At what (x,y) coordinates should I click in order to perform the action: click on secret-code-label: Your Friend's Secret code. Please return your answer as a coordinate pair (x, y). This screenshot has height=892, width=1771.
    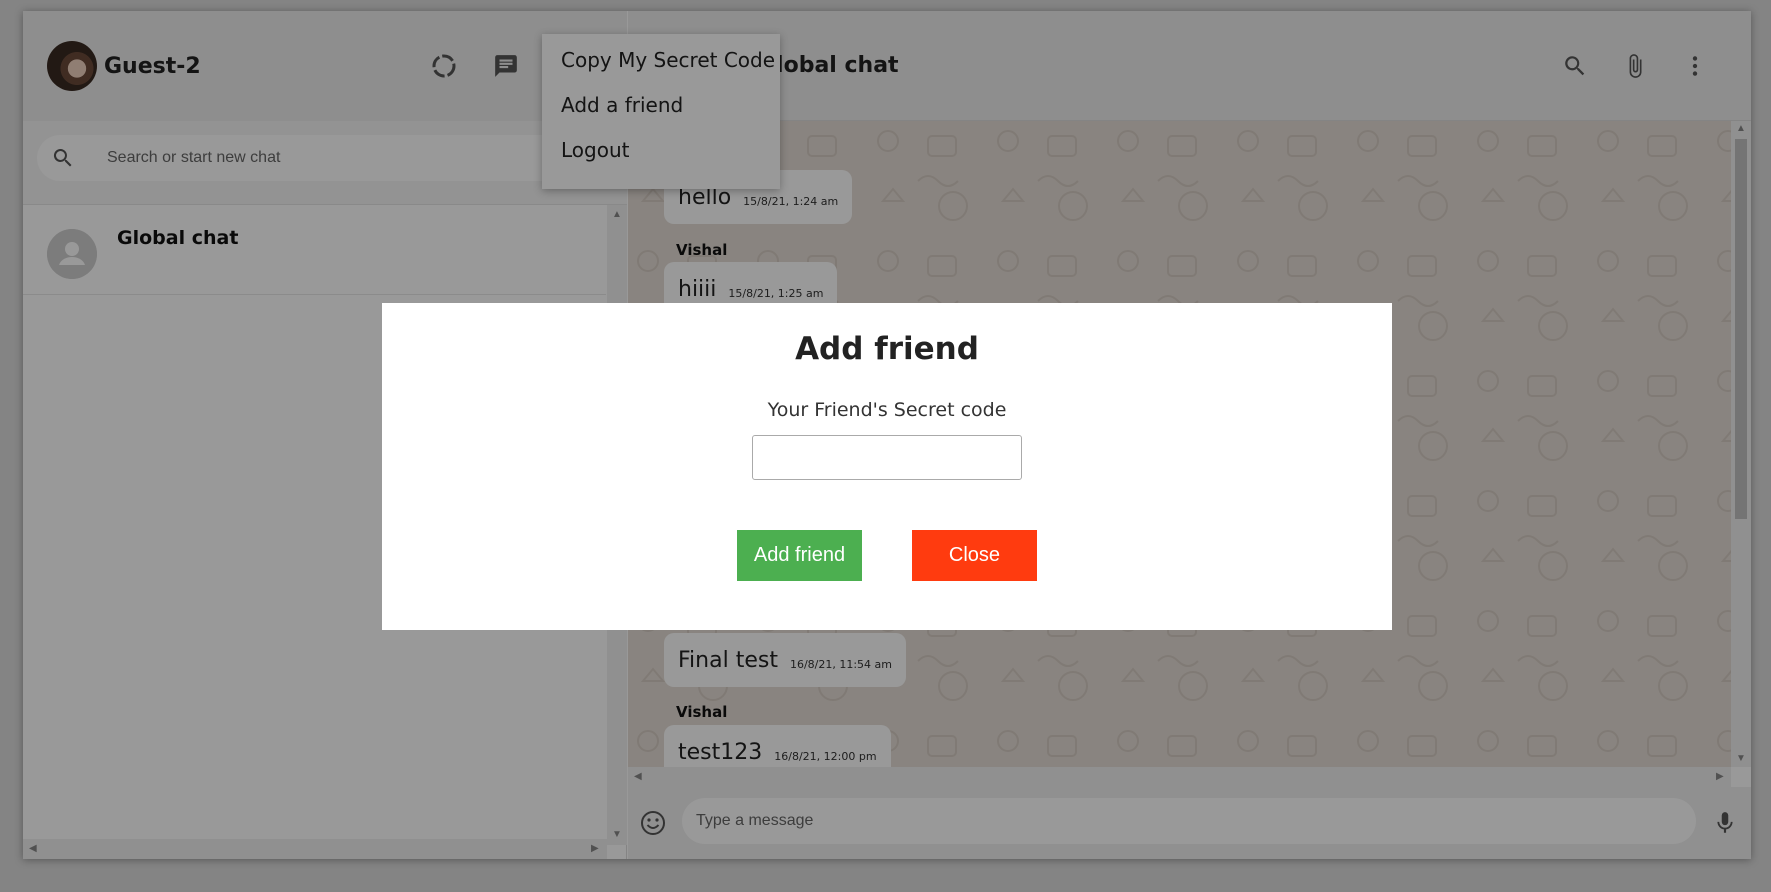
    Looking at the image, I should click on (887, 410).